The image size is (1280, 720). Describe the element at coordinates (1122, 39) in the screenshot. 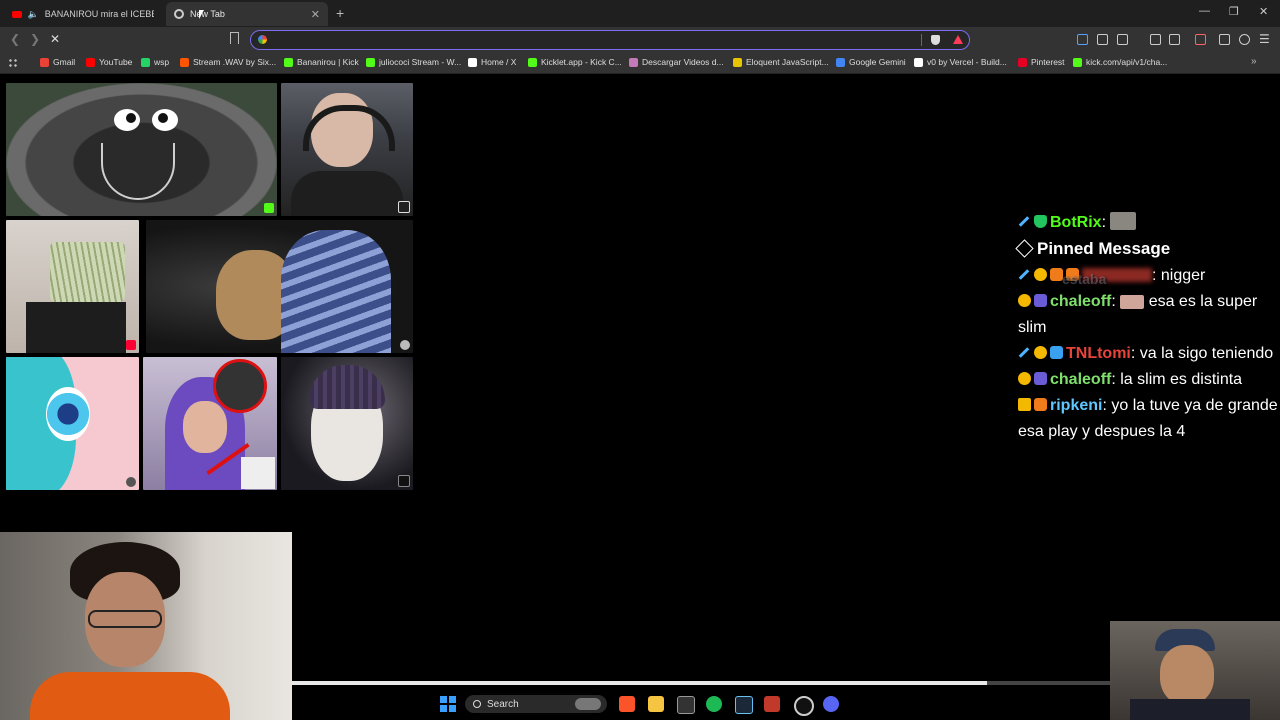

I see `reader-mode-icon` at that location.